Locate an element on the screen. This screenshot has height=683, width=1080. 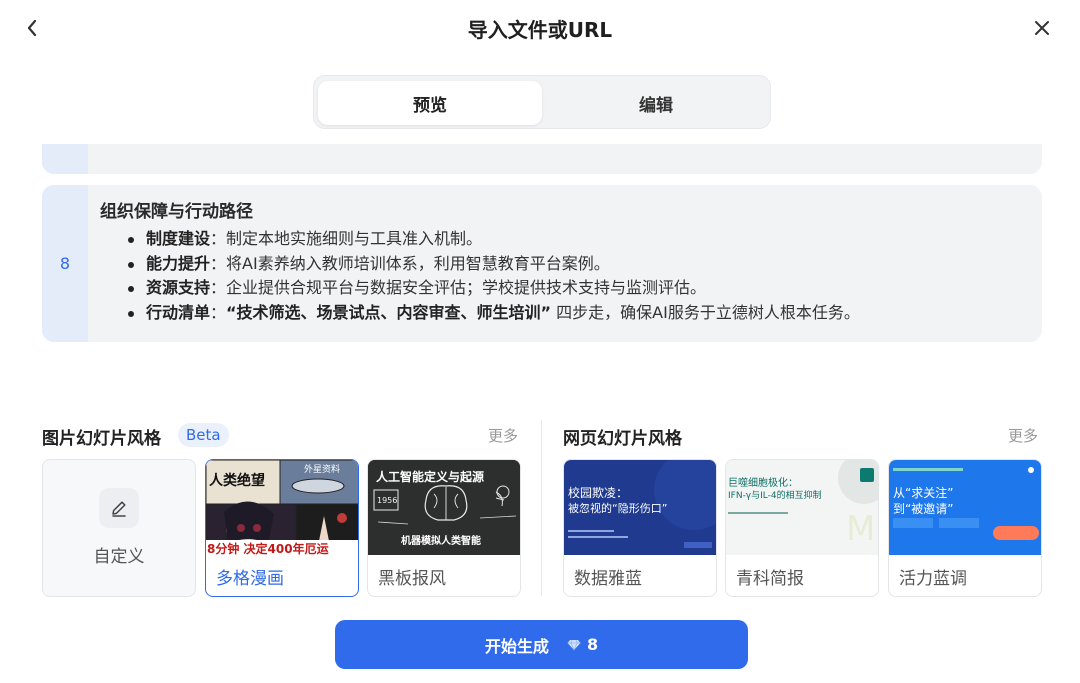
tile-label: 青科简报 is located at coordinates (770, 579).